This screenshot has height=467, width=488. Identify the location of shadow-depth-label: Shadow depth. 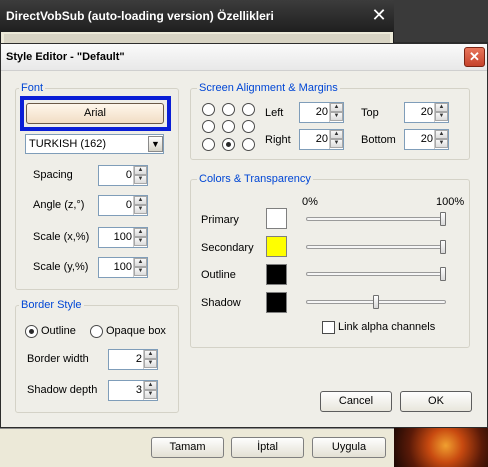
(62, 390).